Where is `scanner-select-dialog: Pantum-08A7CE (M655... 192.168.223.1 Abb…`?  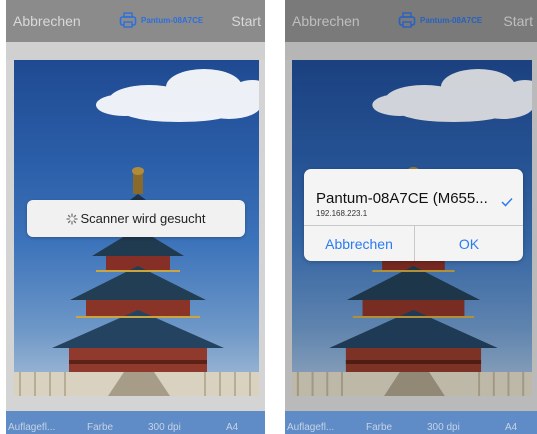
scanner-select-dialog: Pantum-08A7CE (M655... 192.168.223.1 Abb… is located at coordinates (413, 215).